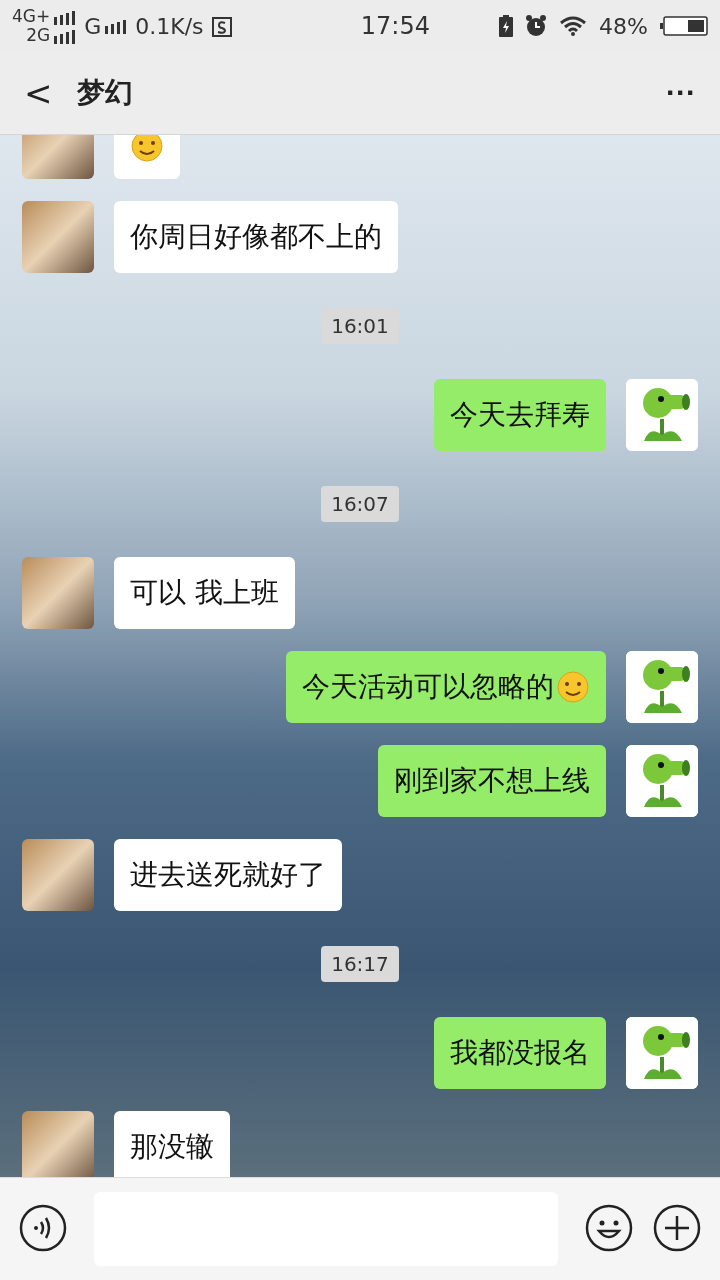 This screenshot has height=1280, width=720. I want to click on alarm-icon, so click(536, 26).